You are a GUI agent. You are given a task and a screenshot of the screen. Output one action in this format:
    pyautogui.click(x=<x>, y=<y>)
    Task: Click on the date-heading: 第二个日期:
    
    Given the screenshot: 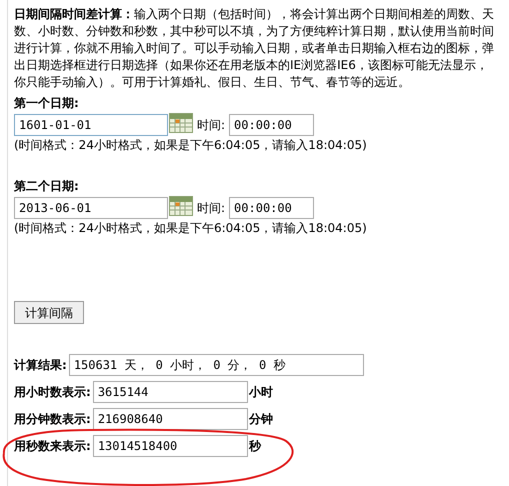 What is the action you would take?
    pyautogui.click(x=47, y=186)
    